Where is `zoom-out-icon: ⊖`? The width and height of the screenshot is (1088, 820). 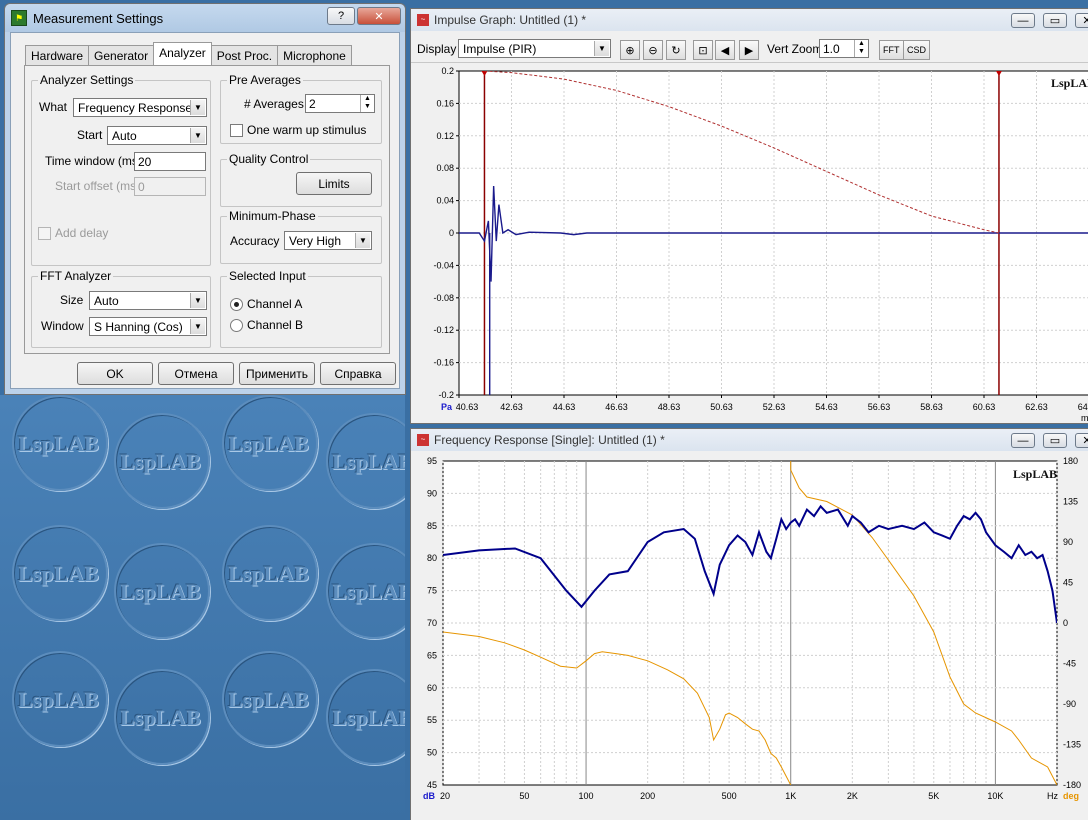 zoom-out-icon: ⊖ is located at coordinates (653, 50).